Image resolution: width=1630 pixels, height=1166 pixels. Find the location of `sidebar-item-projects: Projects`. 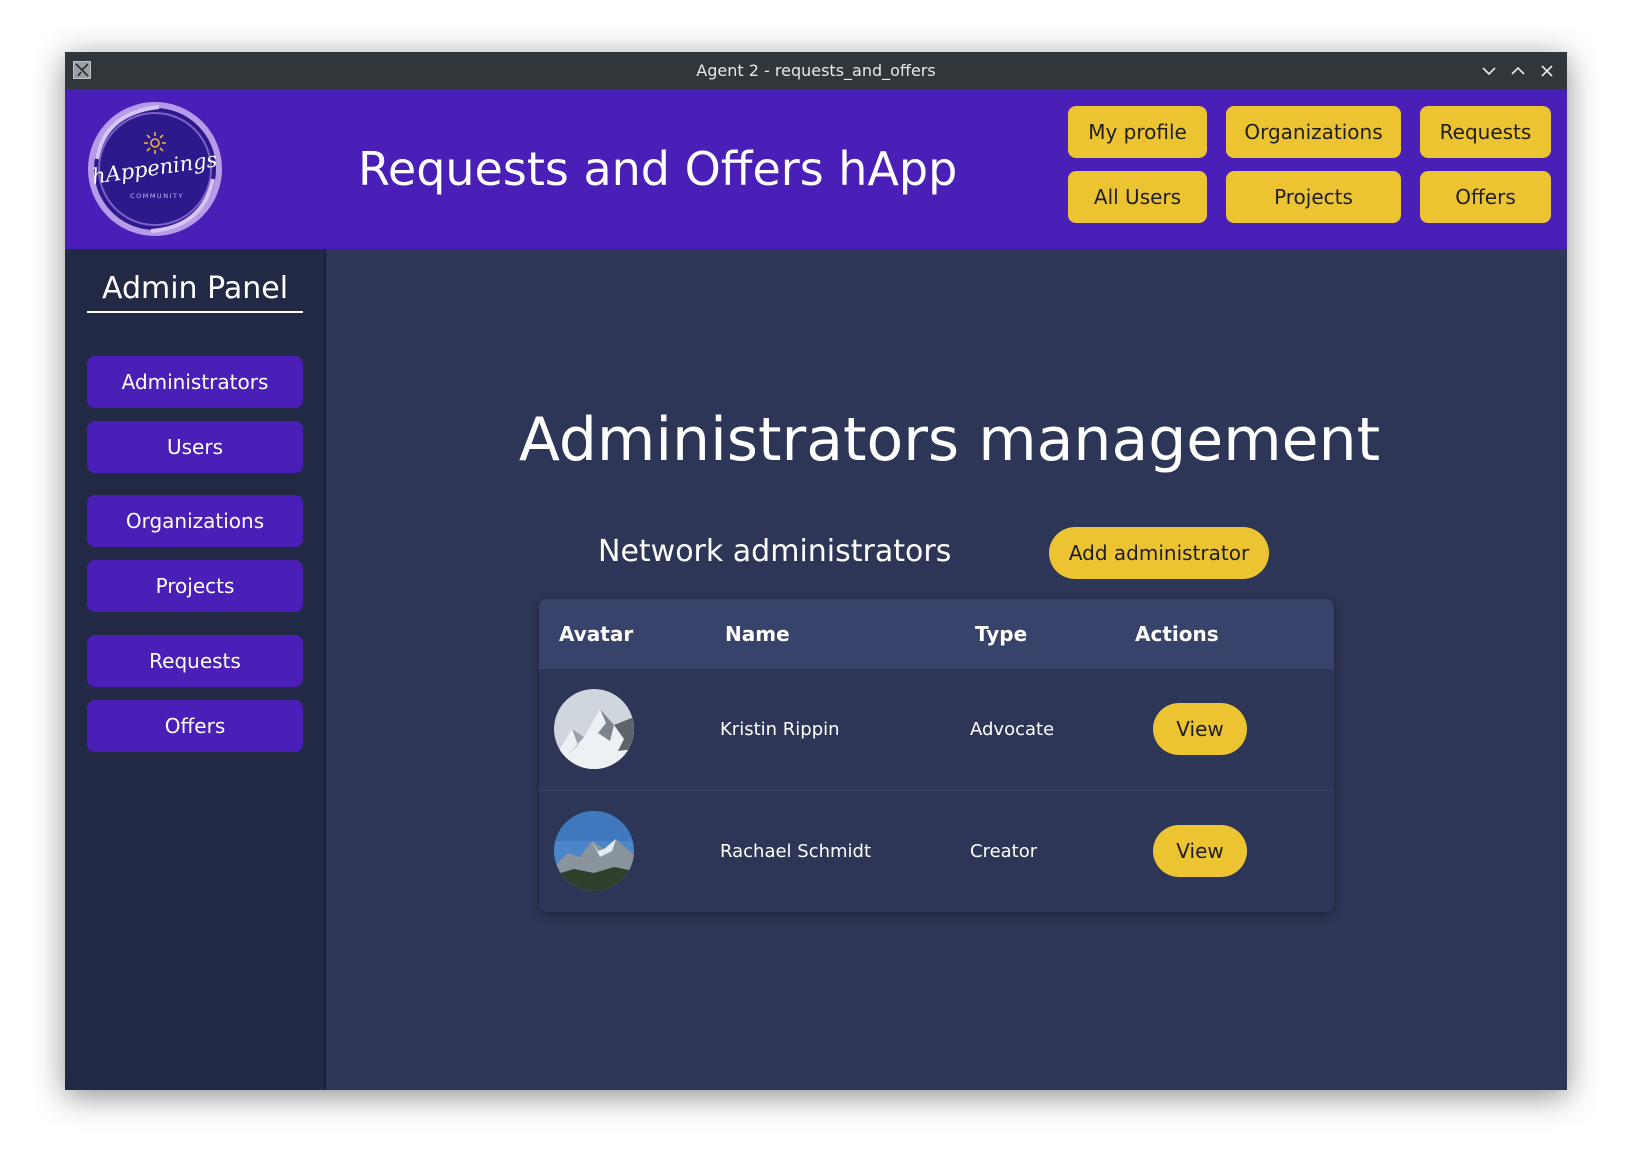

sidebar-item-projects: Projects is located at coordinates (195, 586).